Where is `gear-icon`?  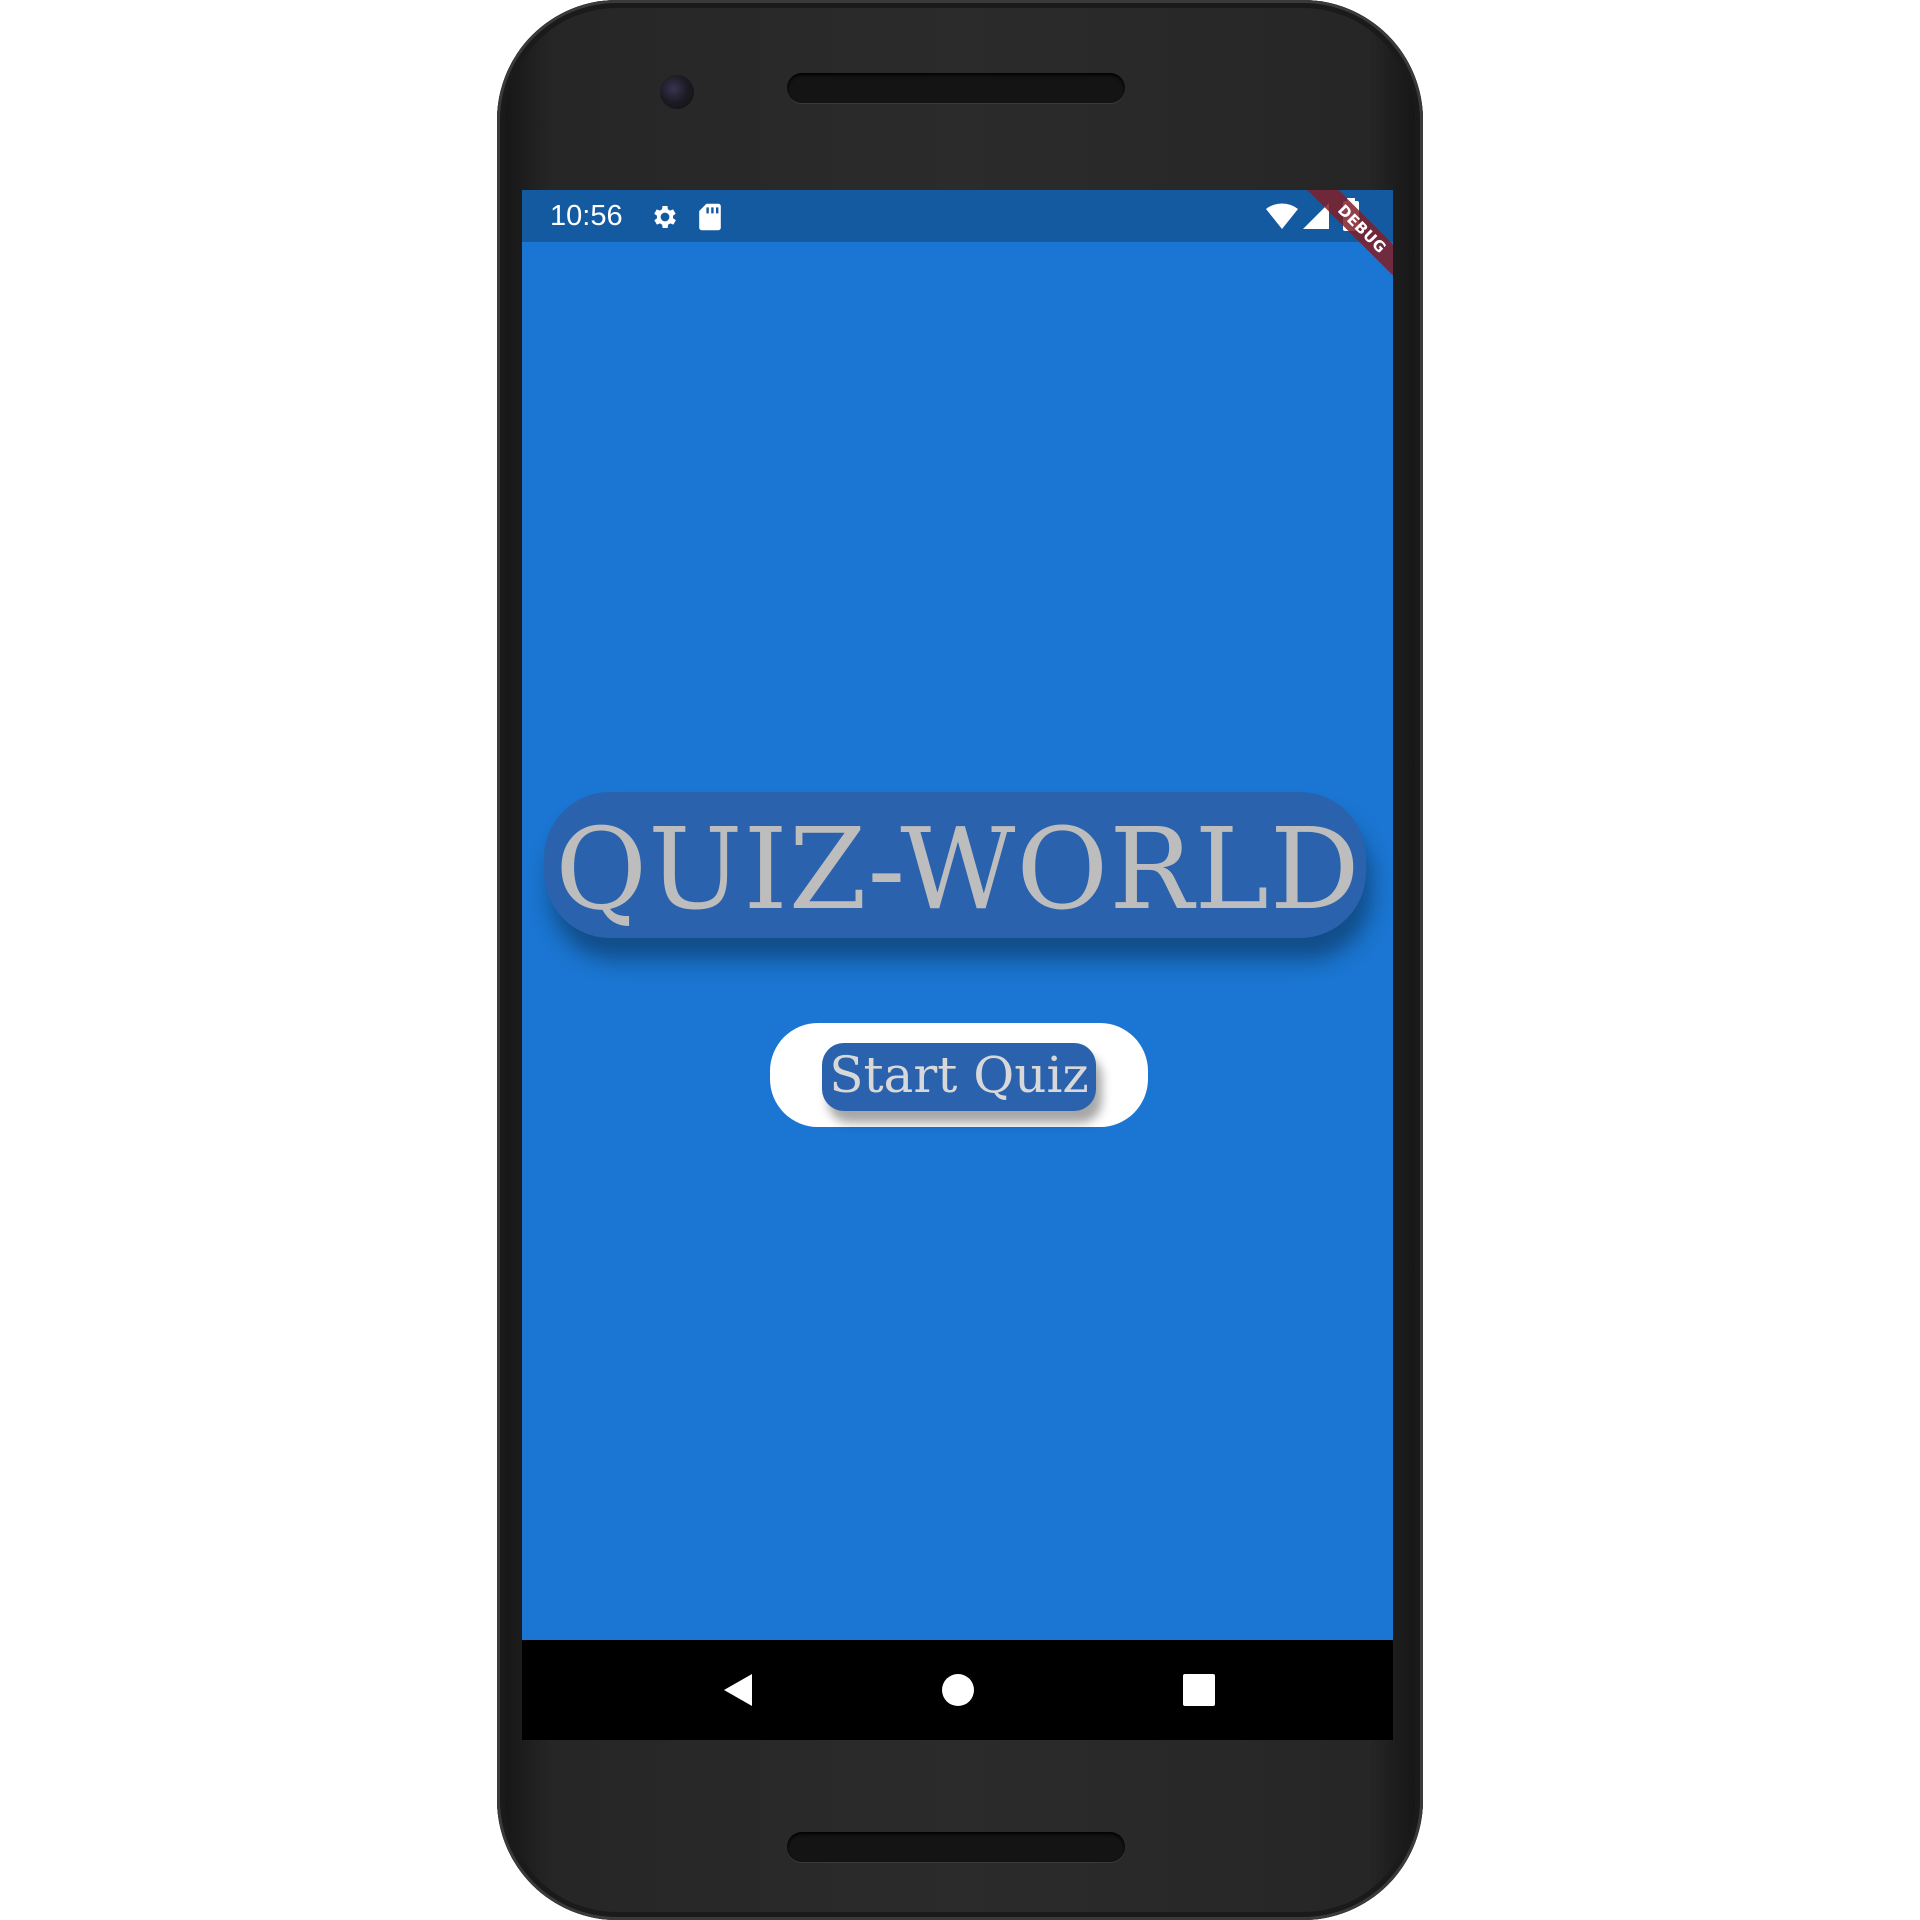
gear-icon is located at coordinates (665, 219).